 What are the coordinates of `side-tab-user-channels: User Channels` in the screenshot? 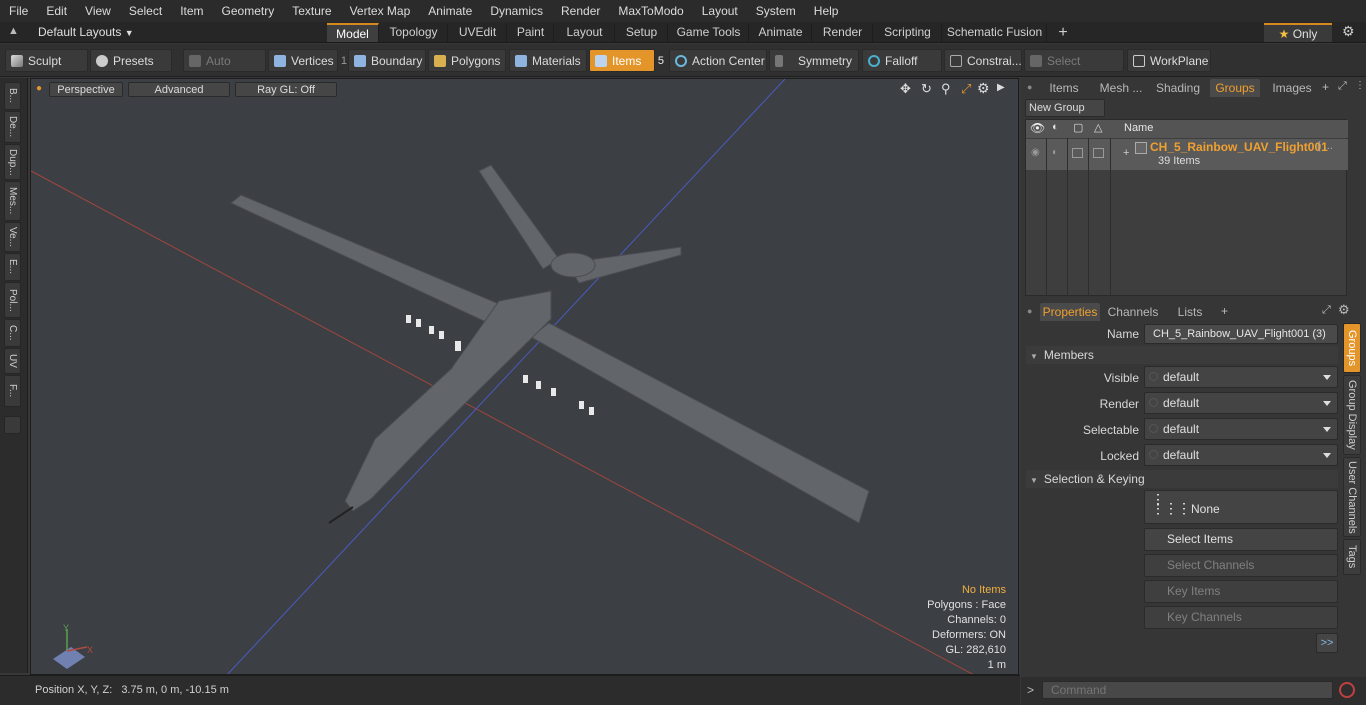 It's located at (1352, 497).